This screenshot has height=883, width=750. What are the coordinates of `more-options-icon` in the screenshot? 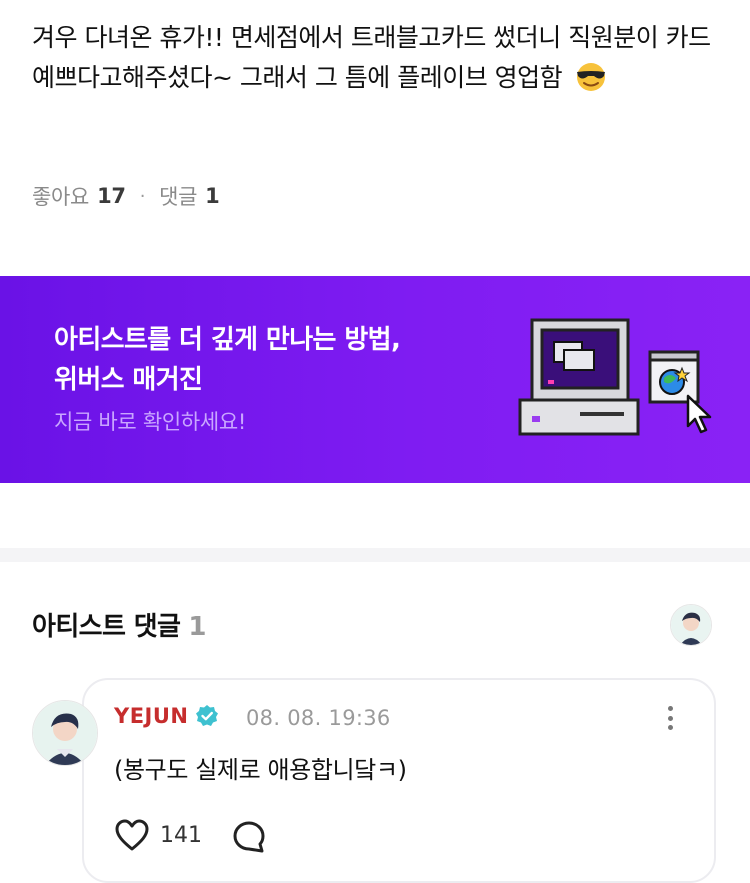 It's located at (670, 718).